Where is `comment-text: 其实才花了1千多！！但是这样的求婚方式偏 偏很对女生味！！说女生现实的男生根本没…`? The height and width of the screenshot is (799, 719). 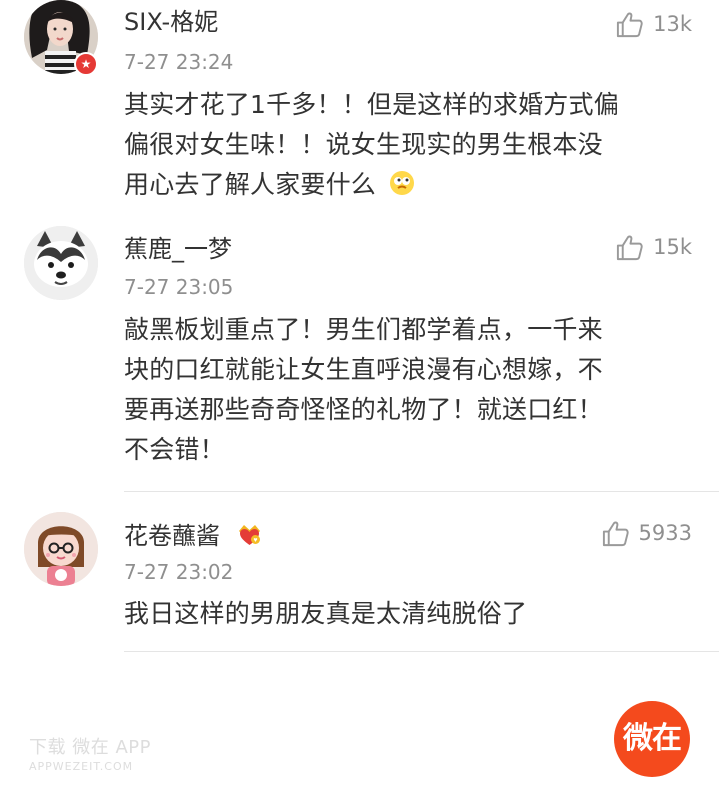 comment-text: 其实才花了1千多！！但是这样的求婚方式偏 偏很对女生味！！说女生现实的男生根本没… is located at coordinates (404, 145).